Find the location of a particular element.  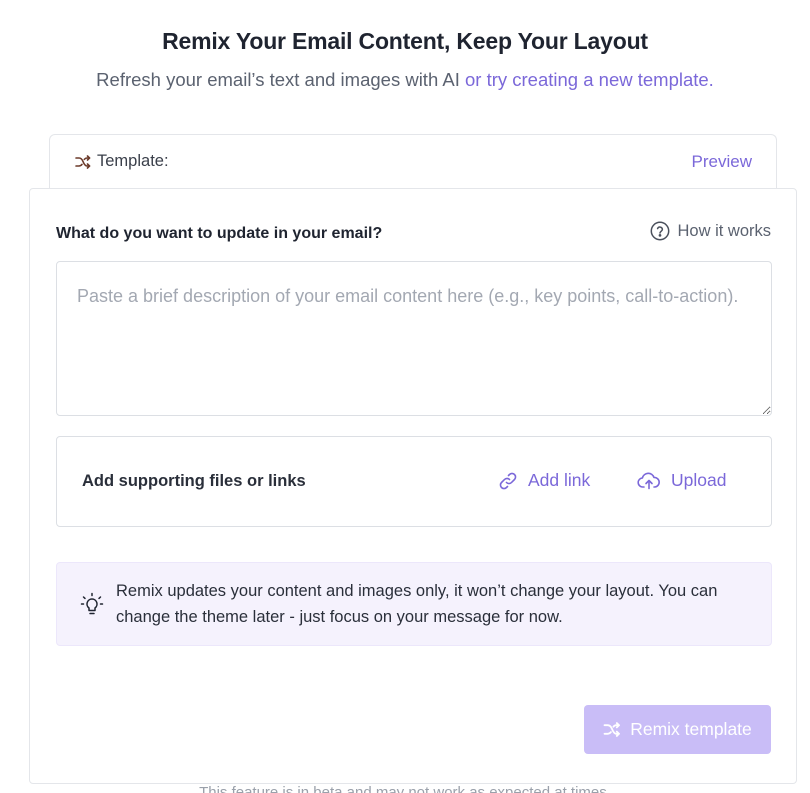

how-it-works-label: How it works is located at coordinates (724, 230).